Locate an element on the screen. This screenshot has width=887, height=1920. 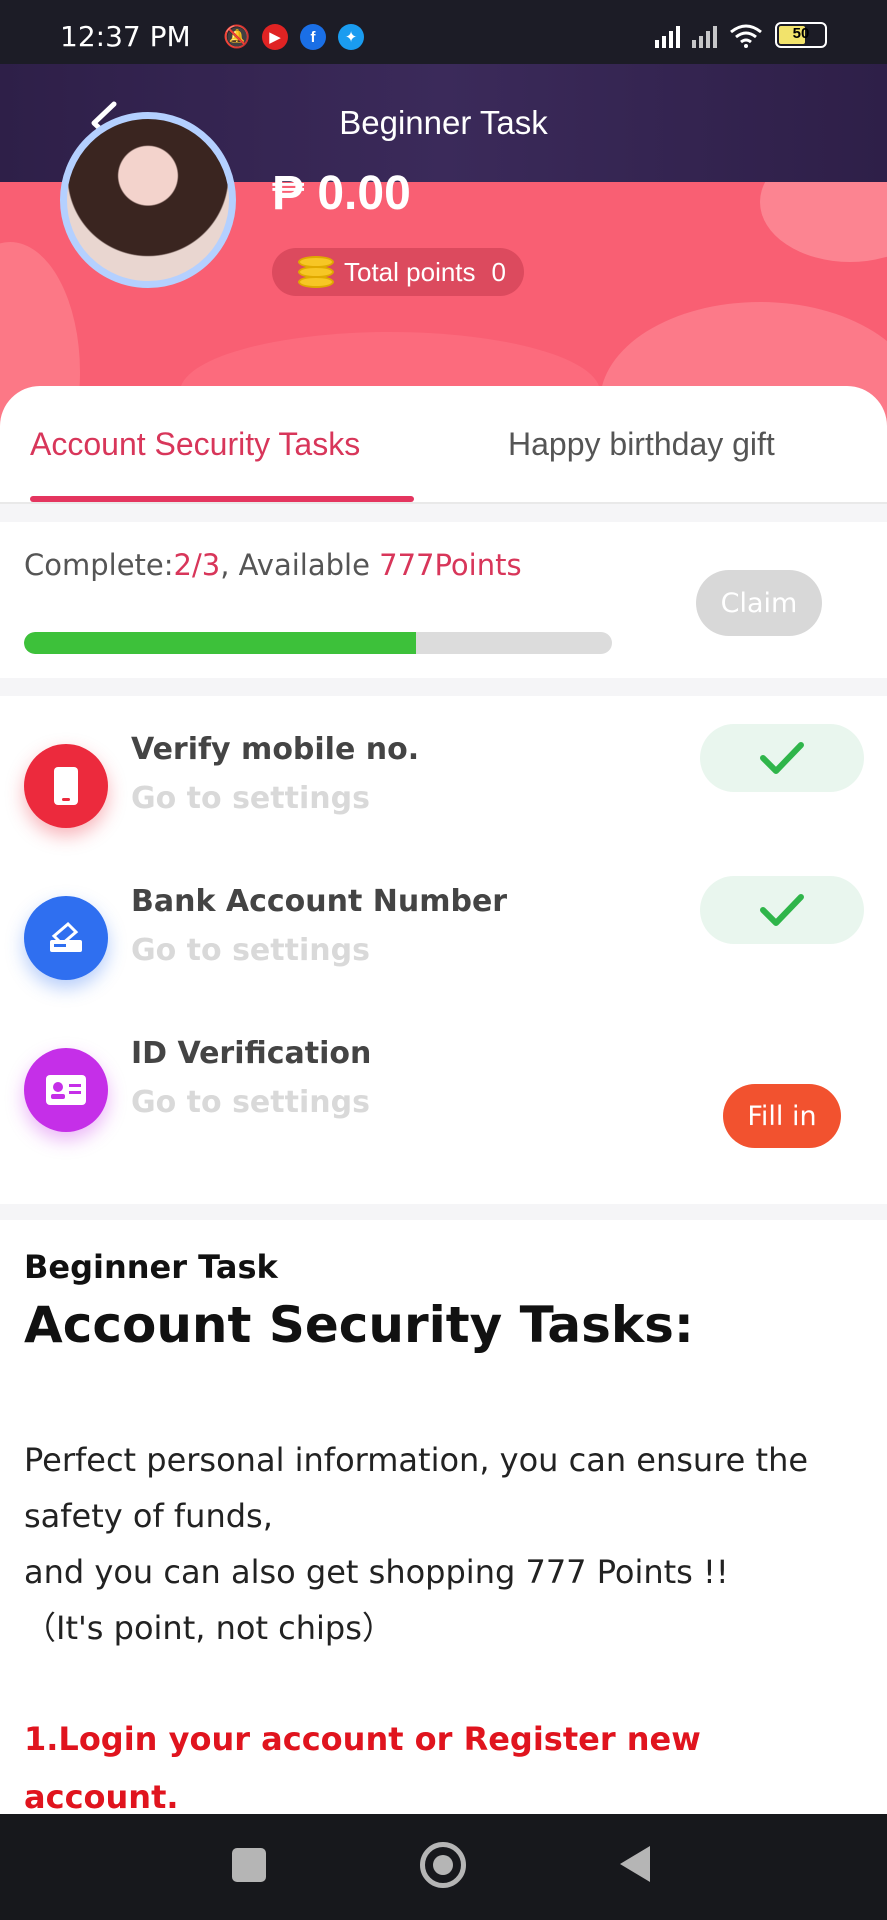
twitter-icon: ✦ is located at coordinates (351, 37).